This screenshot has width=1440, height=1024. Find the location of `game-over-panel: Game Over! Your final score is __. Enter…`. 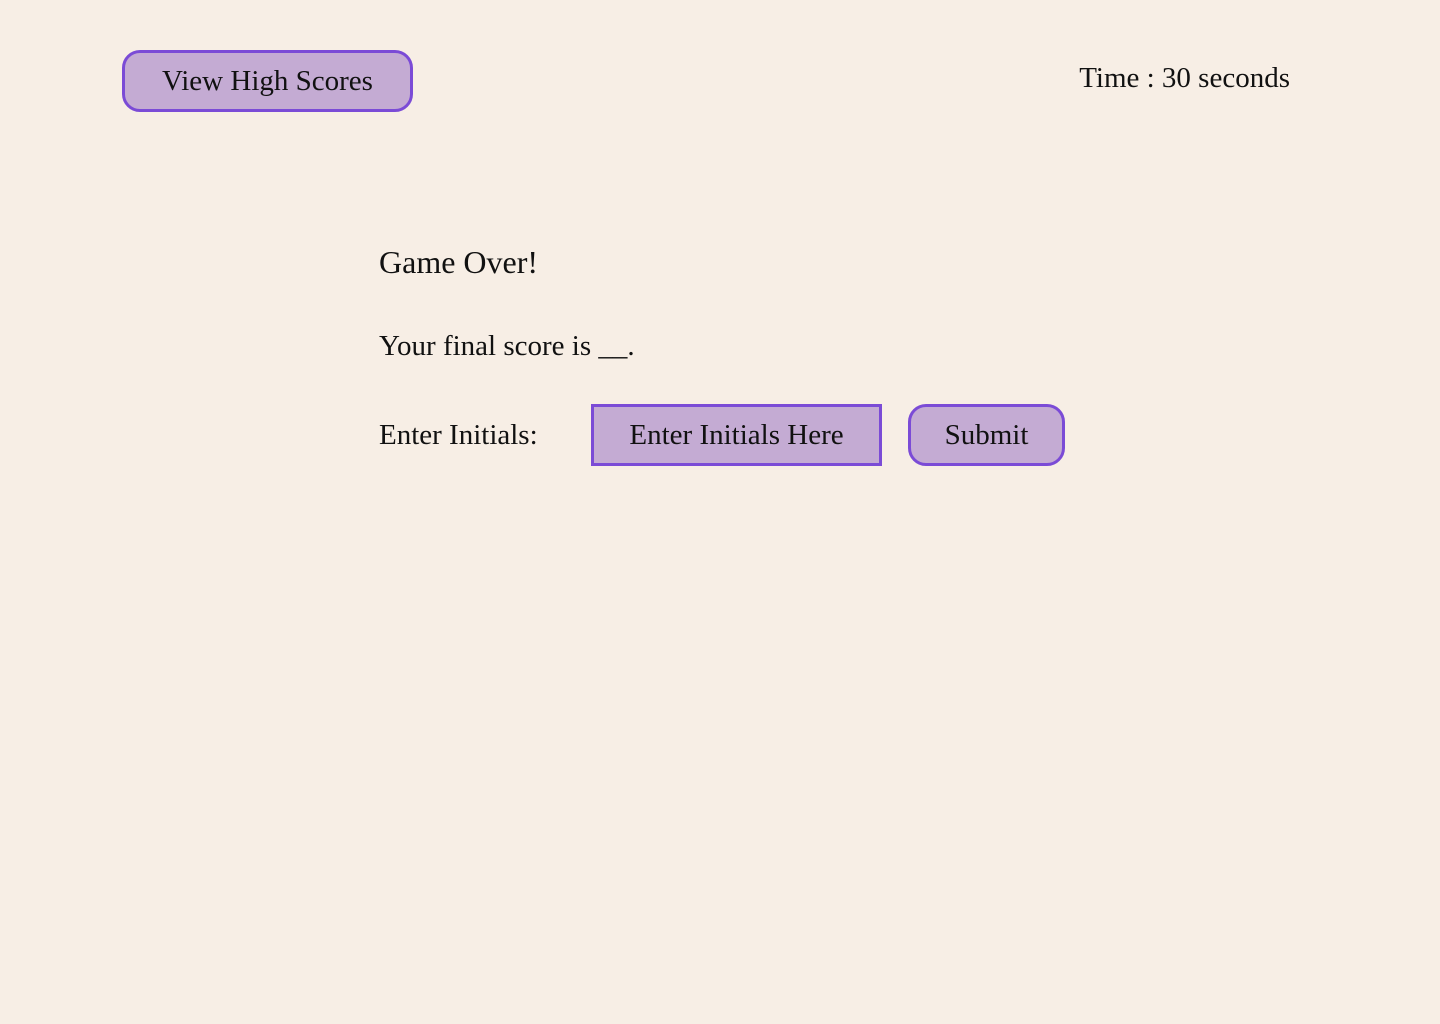

game-over-panel: Game Over! Your final score is __. Enter… is located at coordinates (739, 352).